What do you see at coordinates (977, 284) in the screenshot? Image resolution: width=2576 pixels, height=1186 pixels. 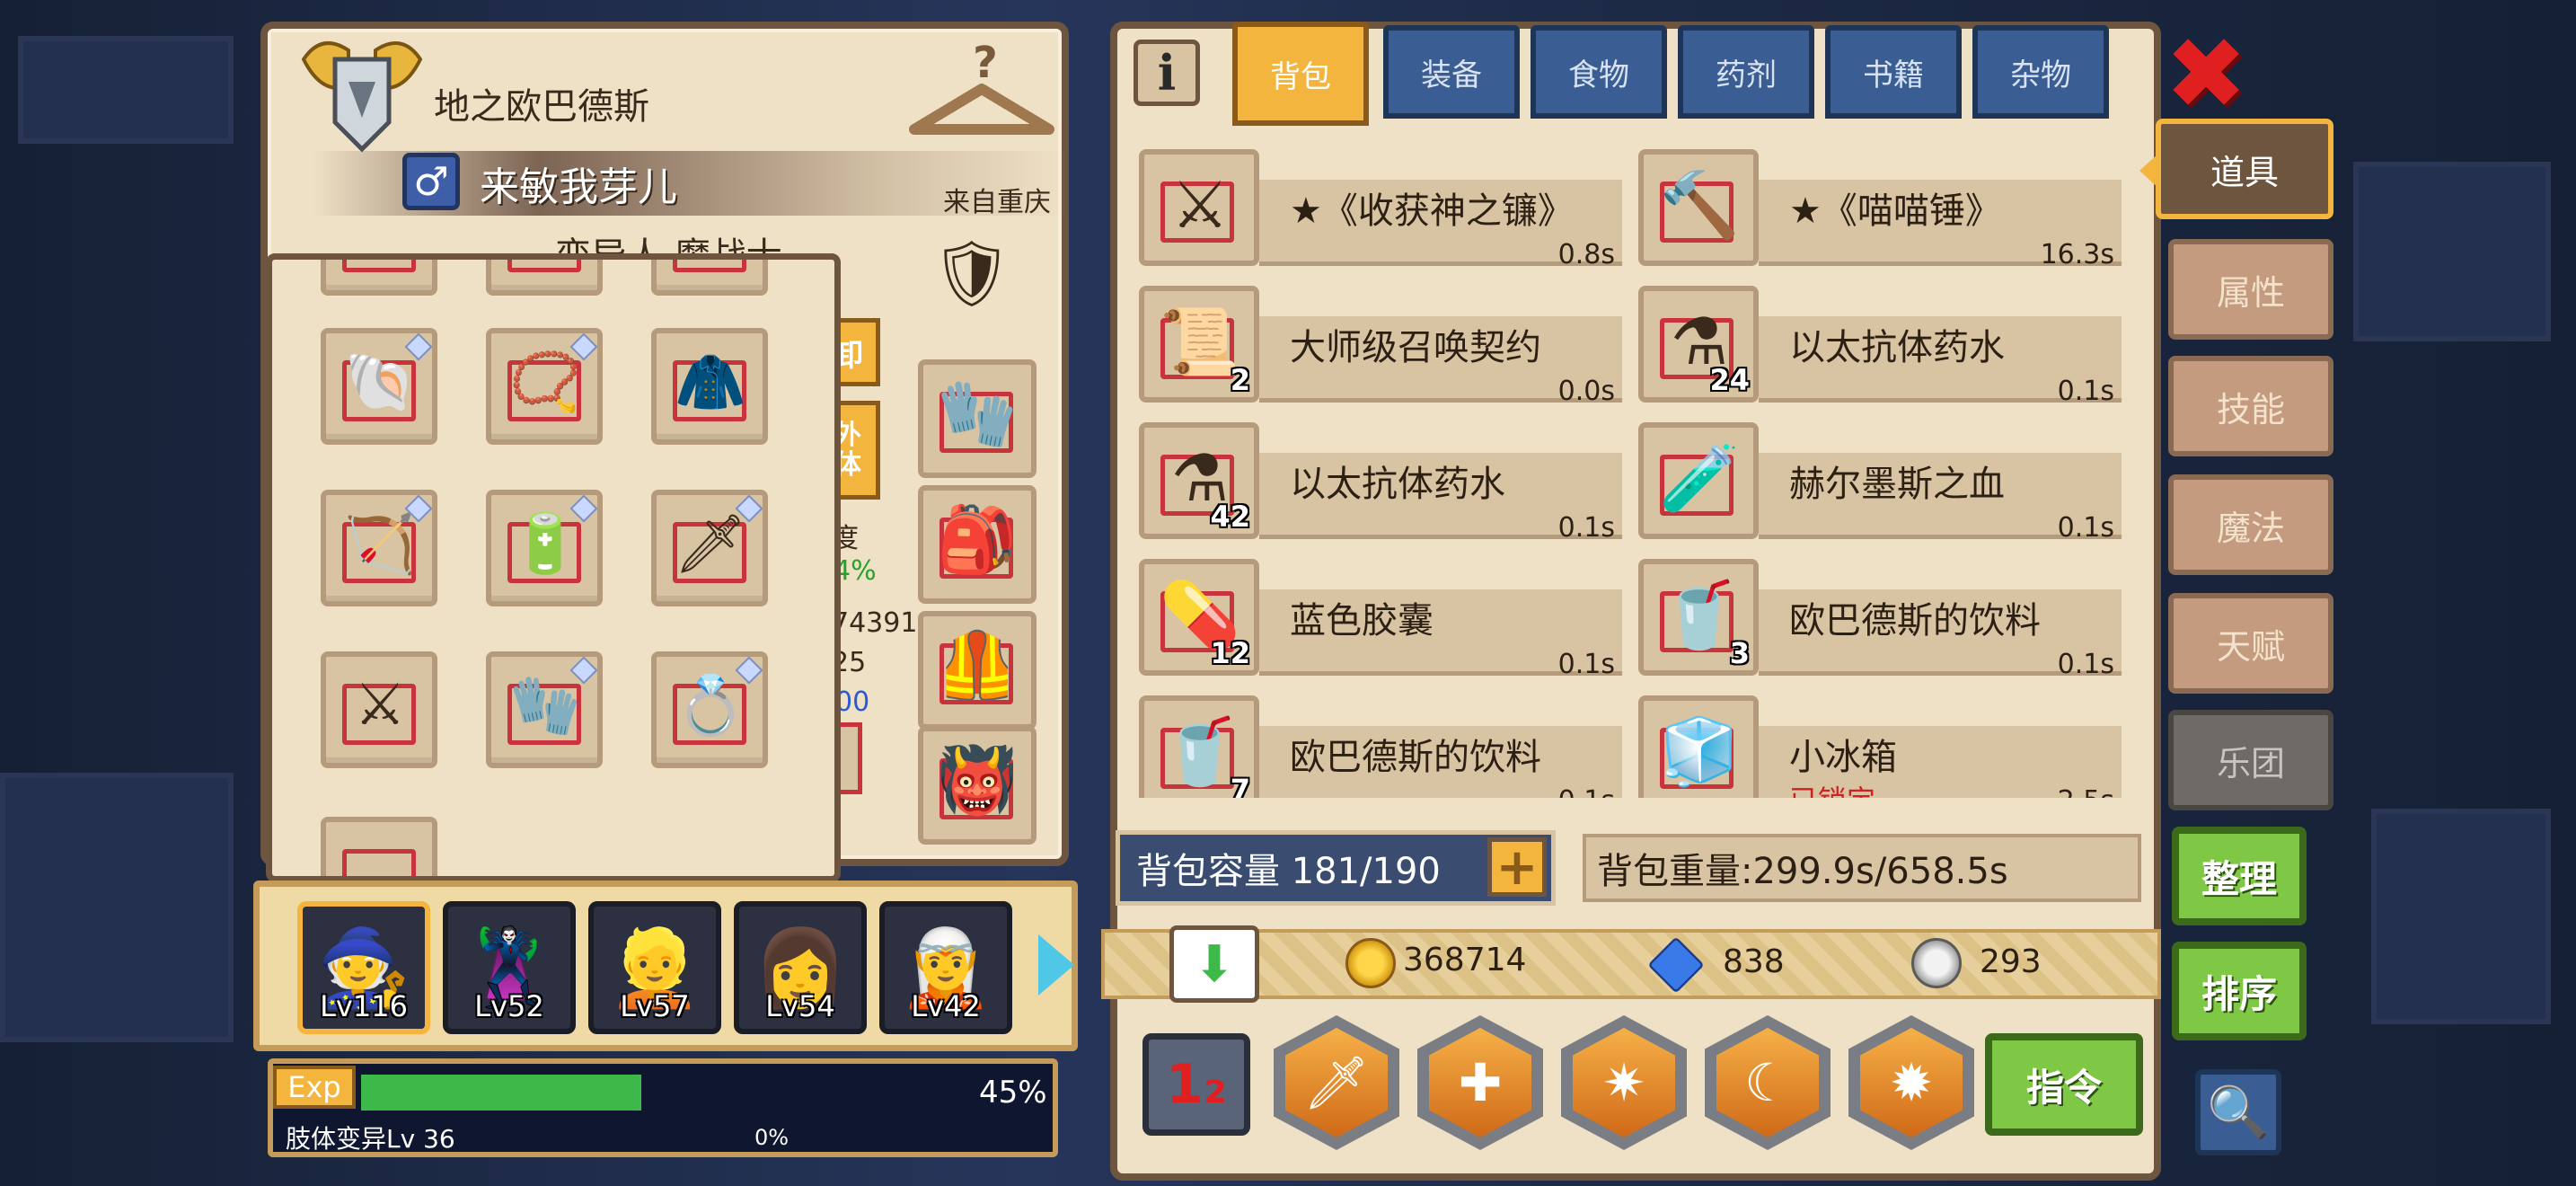 I see `equip-slot-emblem: 🛡` at bounding box center [977, 284].